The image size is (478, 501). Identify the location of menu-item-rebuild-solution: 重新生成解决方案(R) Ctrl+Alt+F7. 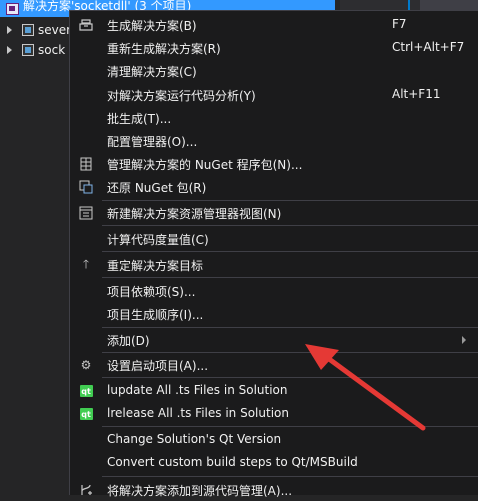
(274, 47).